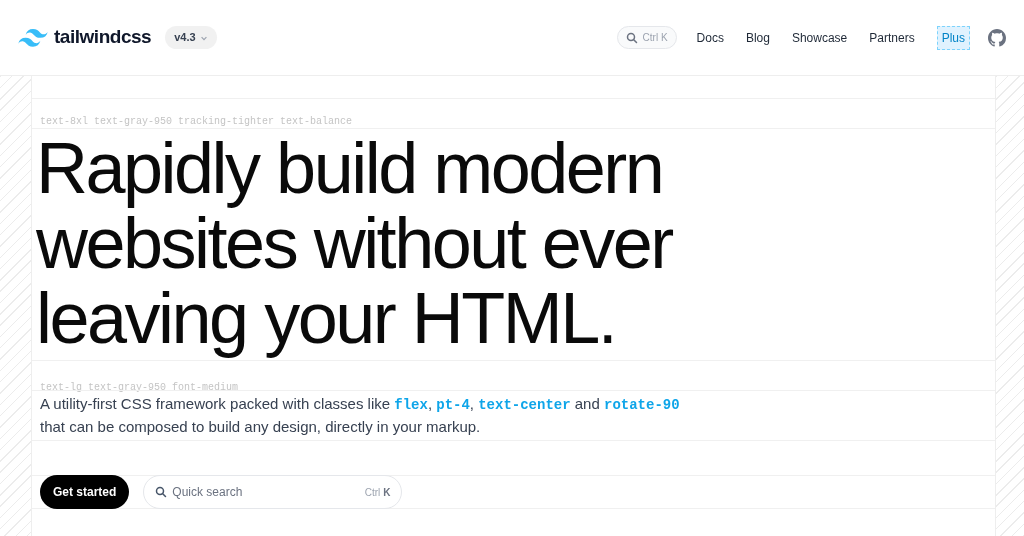  What do you see at coordinates (33, 37) in the screenshot?
I see `logo-icon` at bounding box center [33, 37].